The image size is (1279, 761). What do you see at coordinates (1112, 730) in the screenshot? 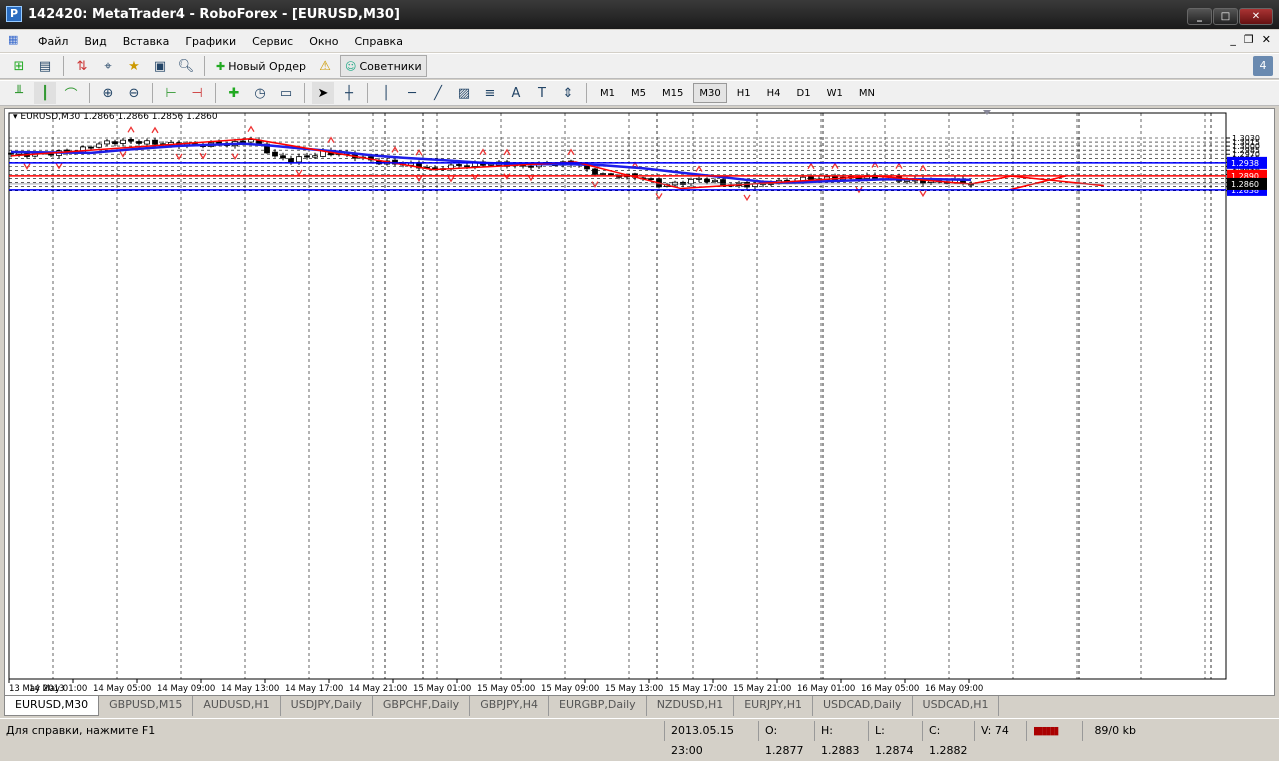
I see `status-traffic: 89/0 kb` at bounding box center [1112, 730].